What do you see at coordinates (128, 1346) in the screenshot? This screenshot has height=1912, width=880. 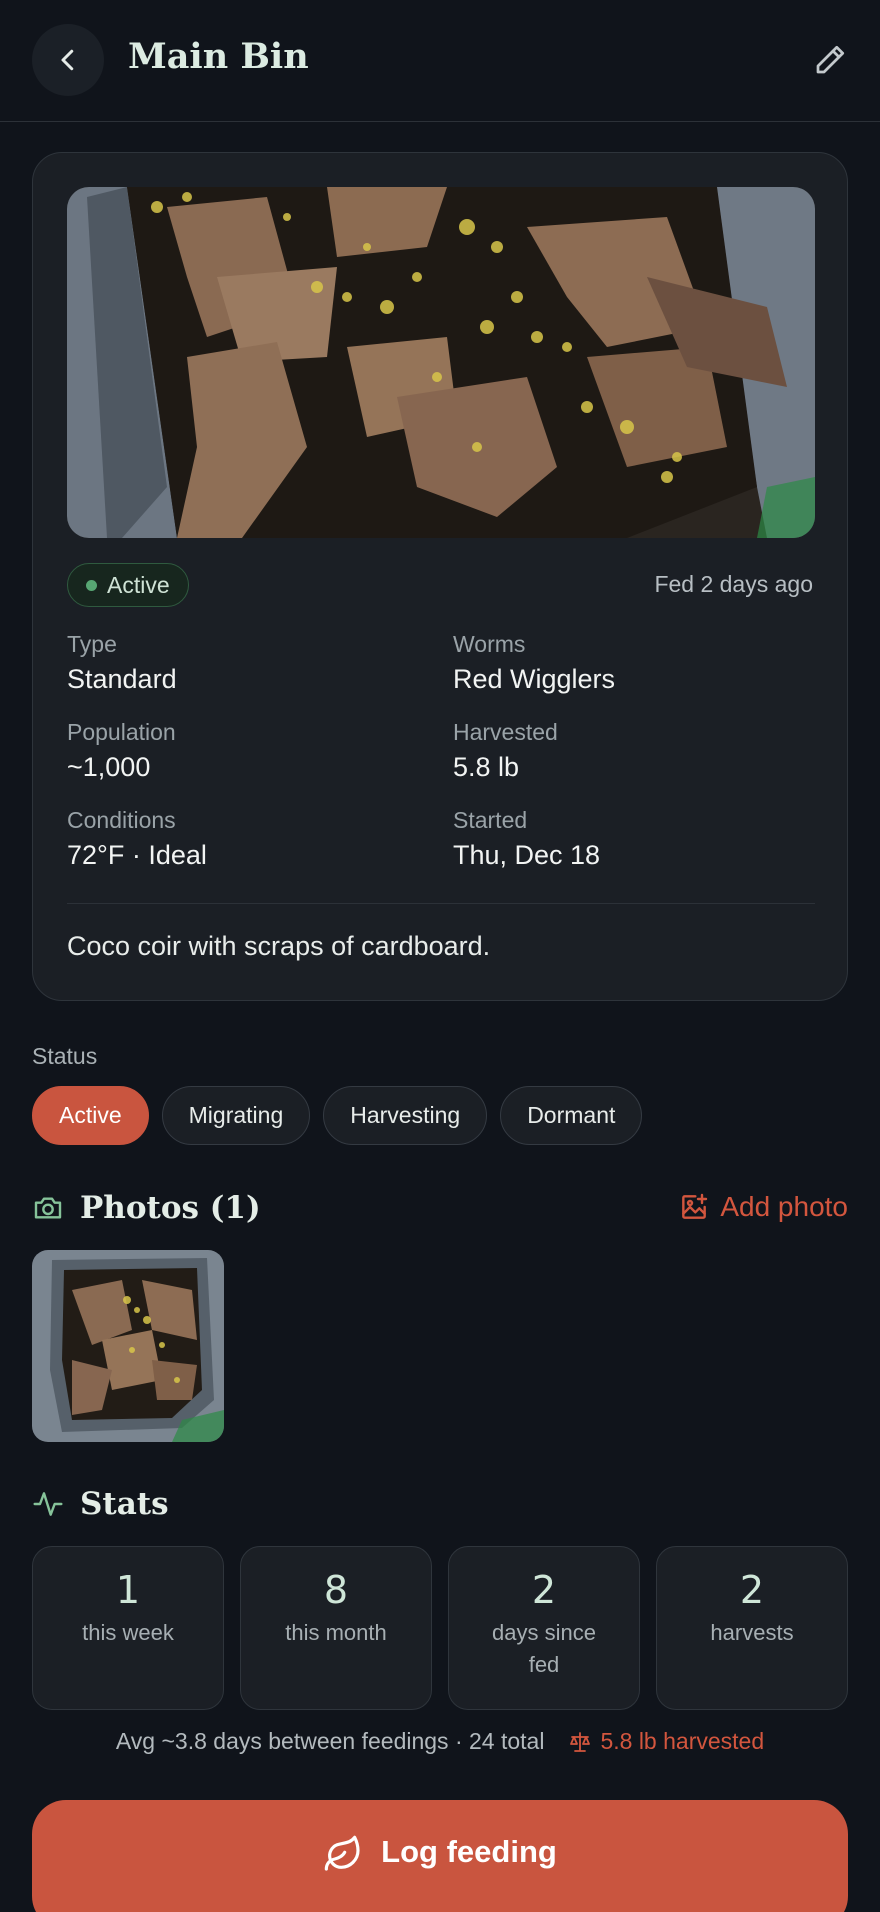 I see `photo-thumbnail` at bounding box center [128, 1346].